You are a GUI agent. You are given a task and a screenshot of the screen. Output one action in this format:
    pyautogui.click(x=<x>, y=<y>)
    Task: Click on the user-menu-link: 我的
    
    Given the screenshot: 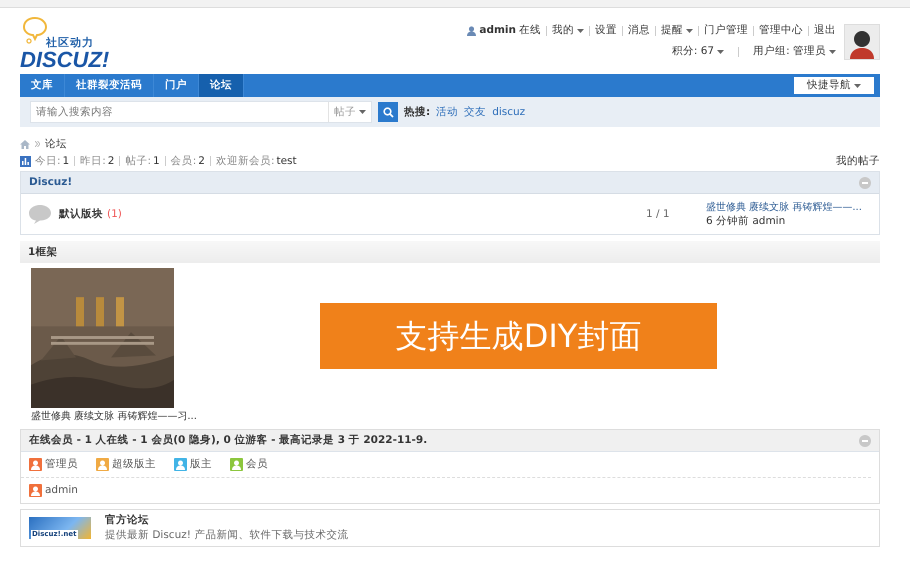 What is the action you would take?
    pyautogui.click(x=568, y=30)
    